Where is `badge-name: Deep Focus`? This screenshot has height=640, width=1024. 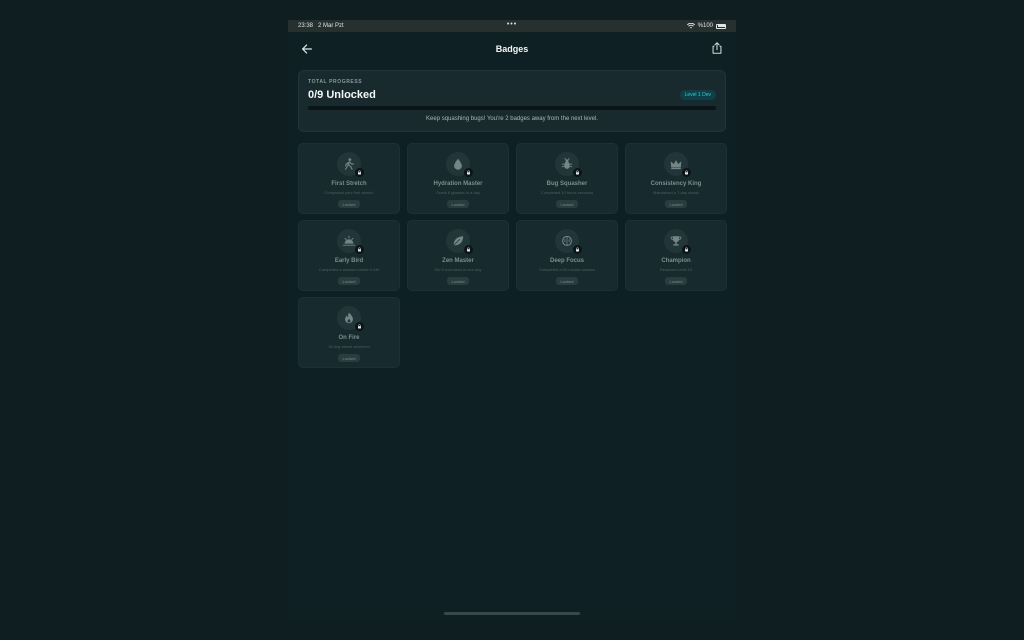 badge-name: Deep Focus is located at coordinates (566, 261).